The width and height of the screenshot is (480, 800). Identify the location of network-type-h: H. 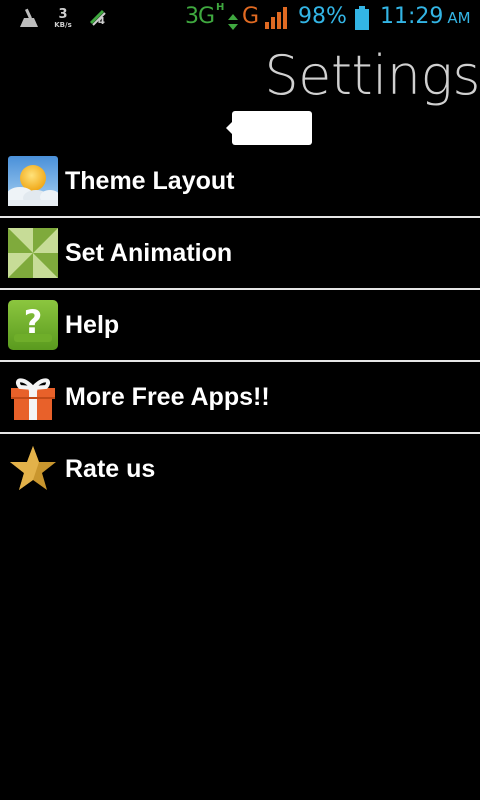
(220, 7).